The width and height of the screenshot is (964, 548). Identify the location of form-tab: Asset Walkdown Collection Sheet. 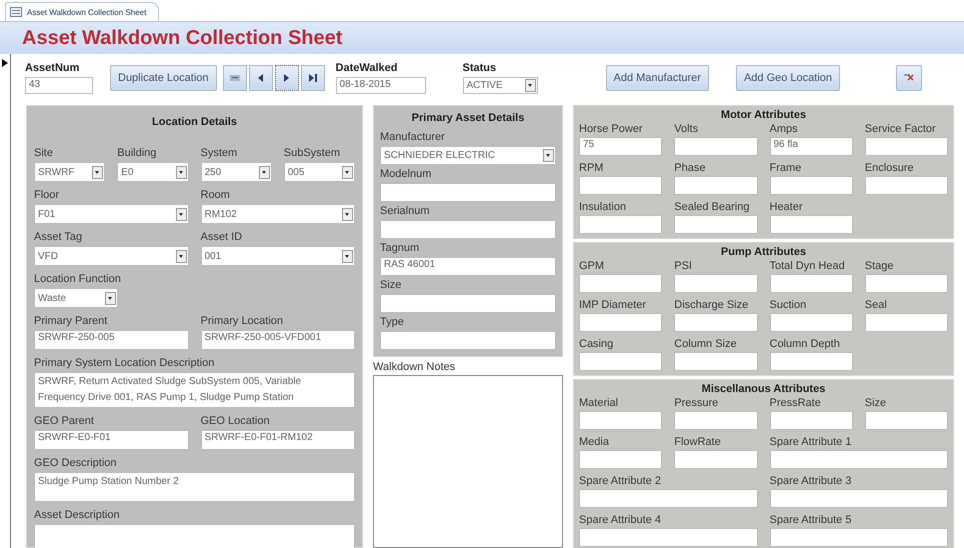
(82, 11).